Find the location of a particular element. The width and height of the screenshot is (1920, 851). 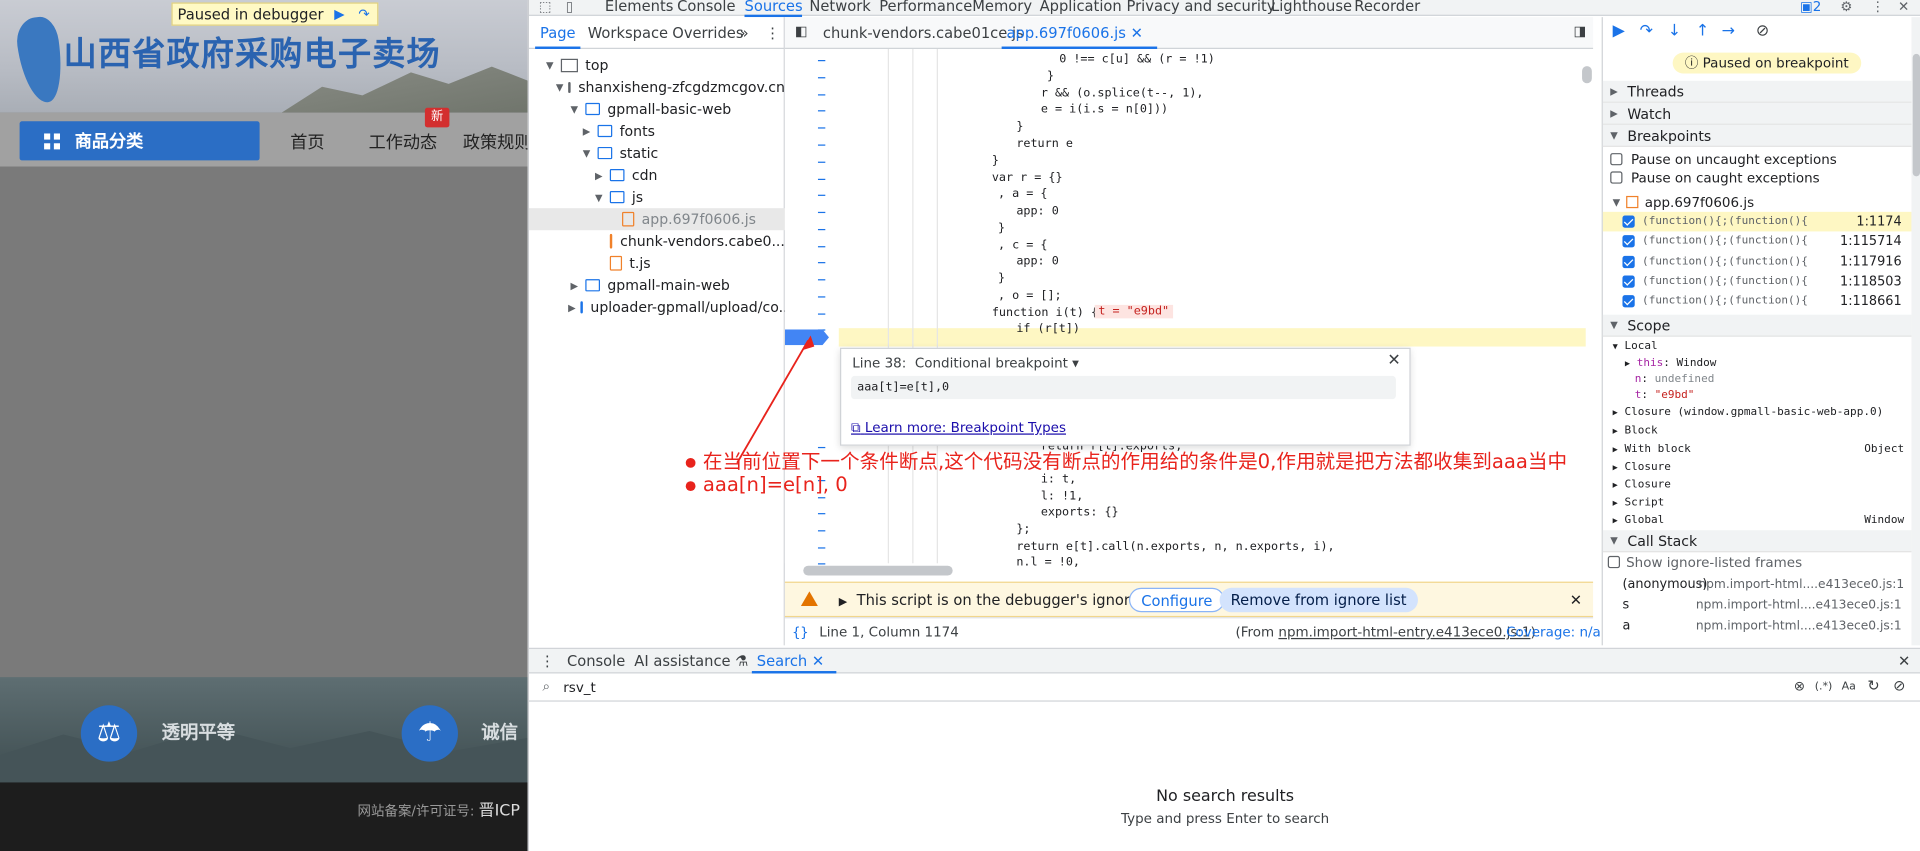

expand-icon: ▶ is located at coordinates (843, 602).